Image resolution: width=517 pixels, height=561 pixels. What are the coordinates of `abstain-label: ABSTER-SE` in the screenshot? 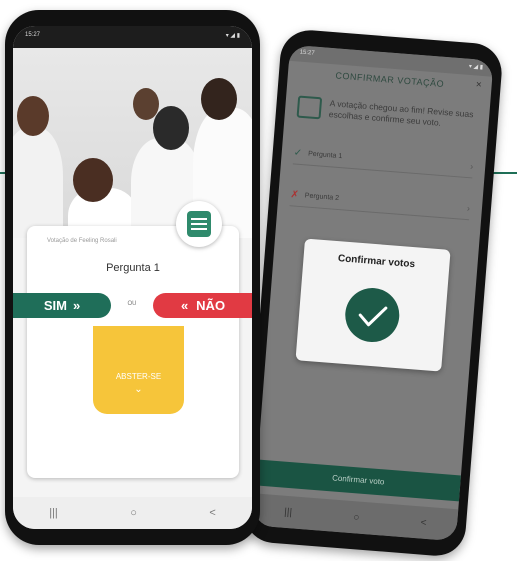 It's located at (138, 376).